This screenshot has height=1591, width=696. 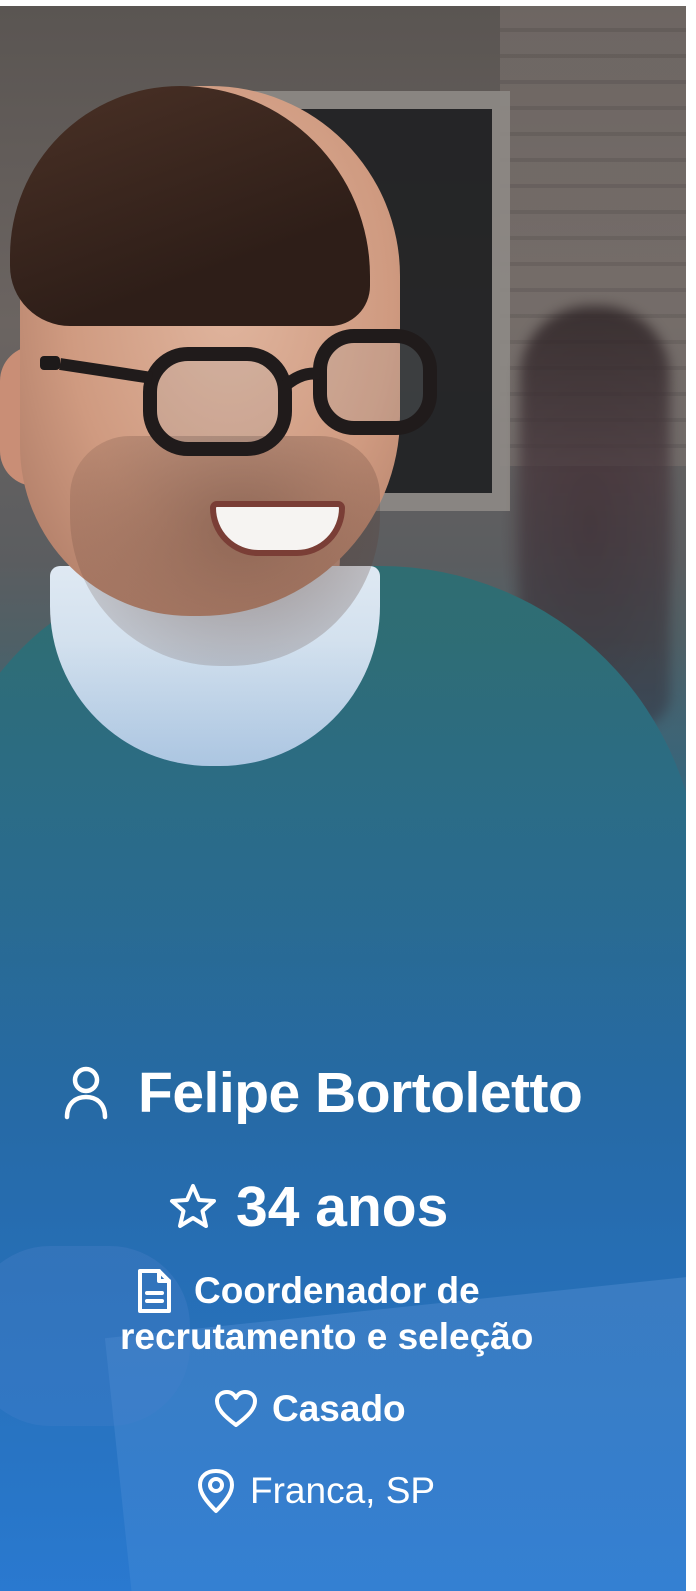 I want to click on profile-age: 34 anos, so click(x=342, y=1207).